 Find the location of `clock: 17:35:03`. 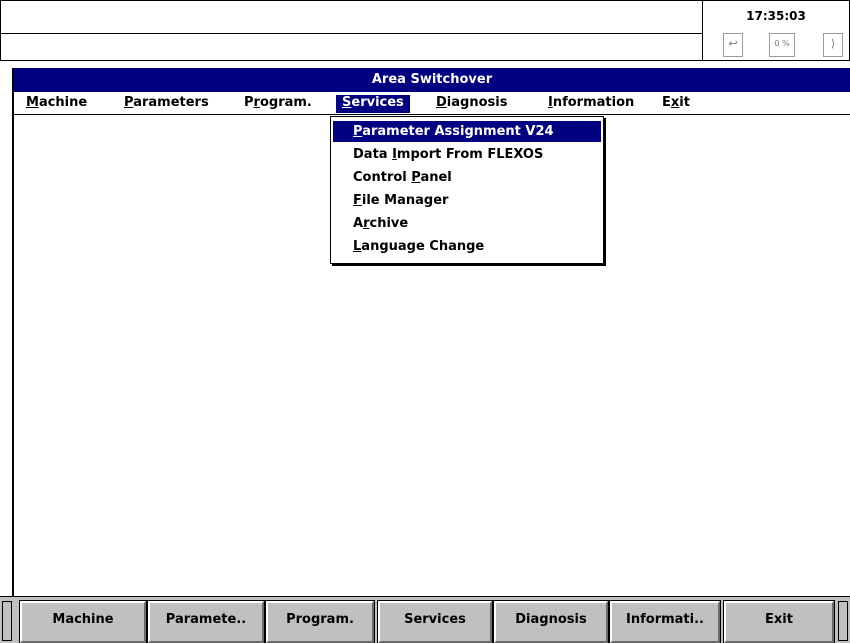

clock: 17:35:03 is located at coordinates (776, 16).